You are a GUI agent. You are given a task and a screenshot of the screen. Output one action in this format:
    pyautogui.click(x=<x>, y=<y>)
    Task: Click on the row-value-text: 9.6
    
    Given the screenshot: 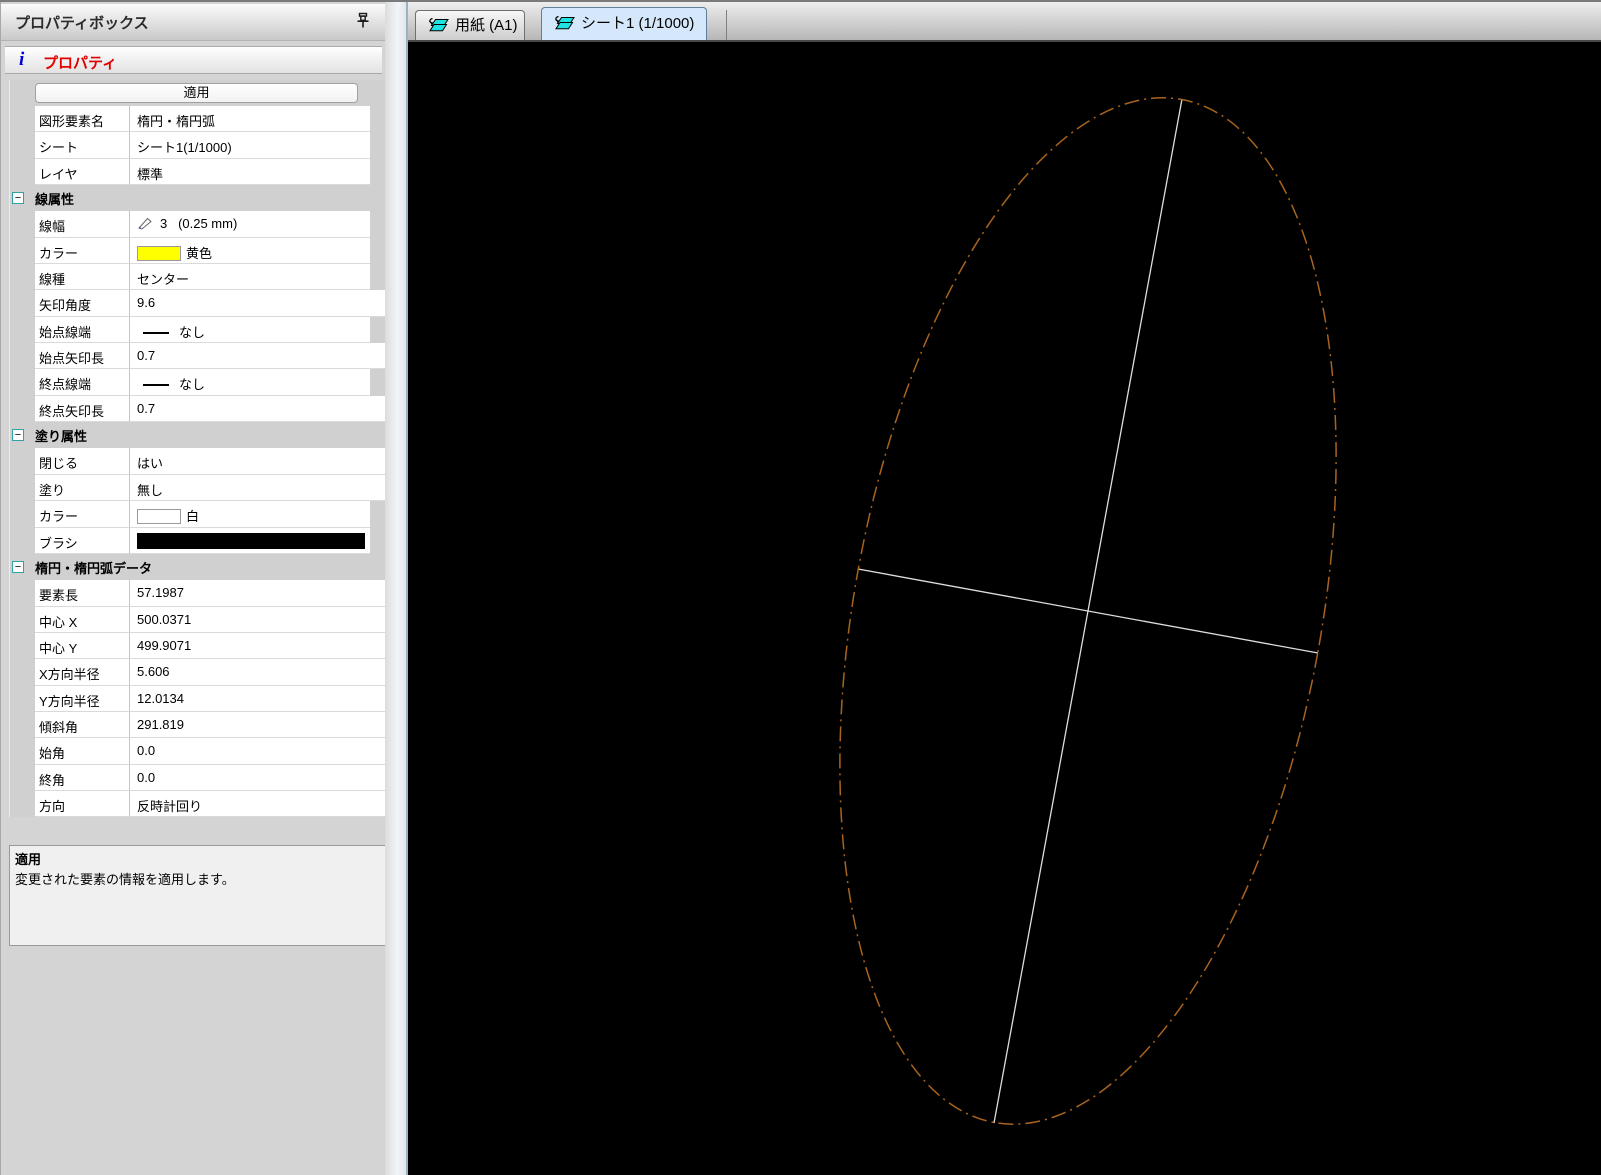 What is the action you would take?
    pyautogui.click(x=146, y=303)
    